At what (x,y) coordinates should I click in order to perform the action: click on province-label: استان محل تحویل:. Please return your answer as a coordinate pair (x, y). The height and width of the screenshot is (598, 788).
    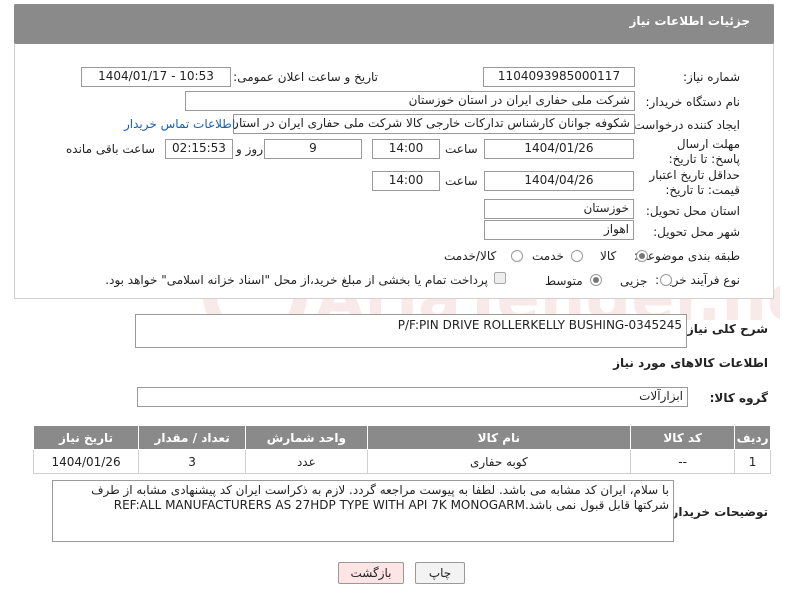
    Looking at the image, I should click on (692, 211).